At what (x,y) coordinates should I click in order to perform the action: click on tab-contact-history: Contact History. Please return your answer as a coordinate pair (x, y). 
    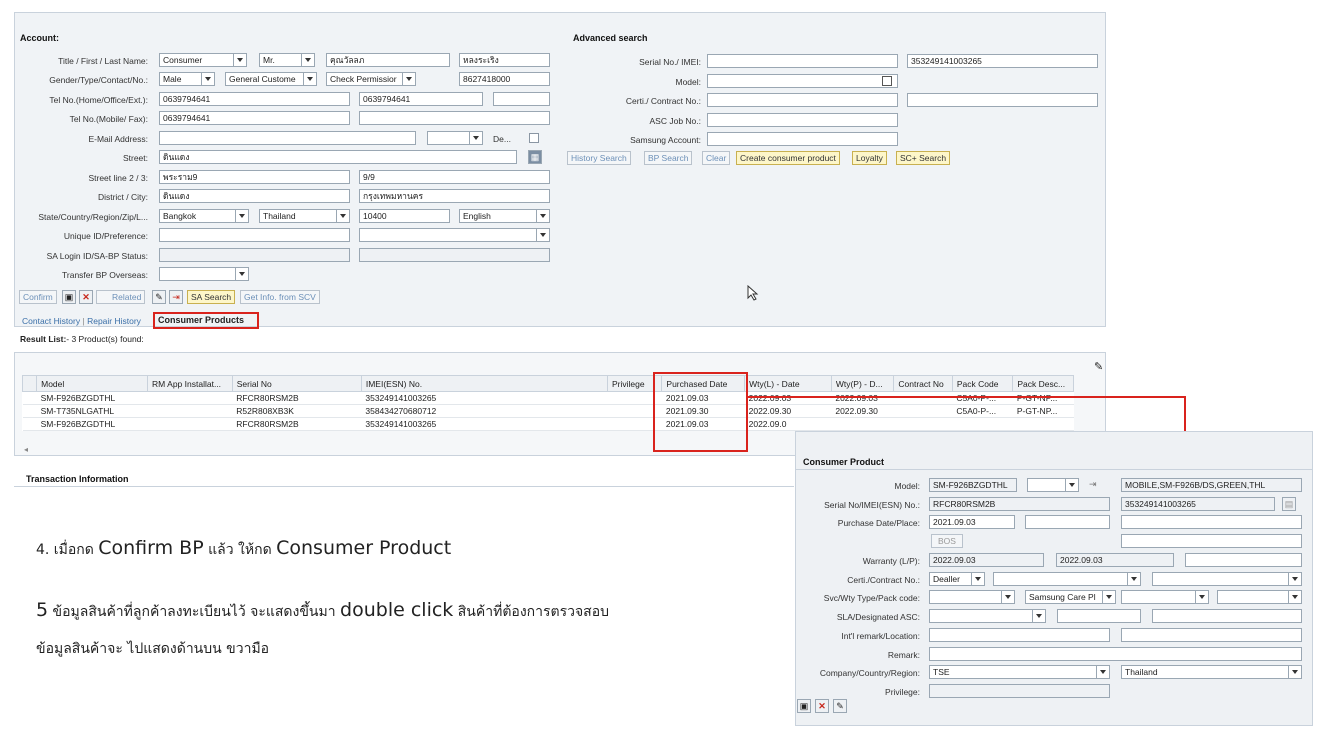
    Looking at the image, I should click on (51, 321).